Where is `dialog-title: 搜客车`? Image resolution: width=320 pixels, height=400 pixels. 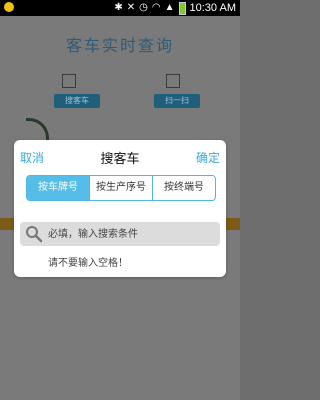
dialog-title: 搜客车 is located at coordinates (120, 159).